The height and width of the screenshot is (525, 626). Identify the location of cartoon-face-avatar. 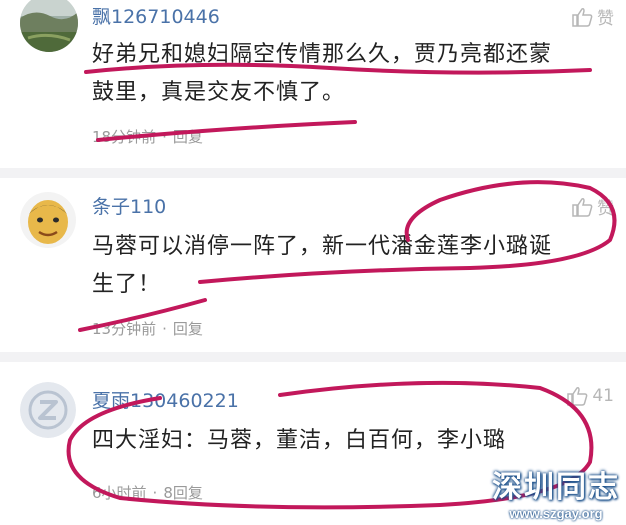
(48, 220).